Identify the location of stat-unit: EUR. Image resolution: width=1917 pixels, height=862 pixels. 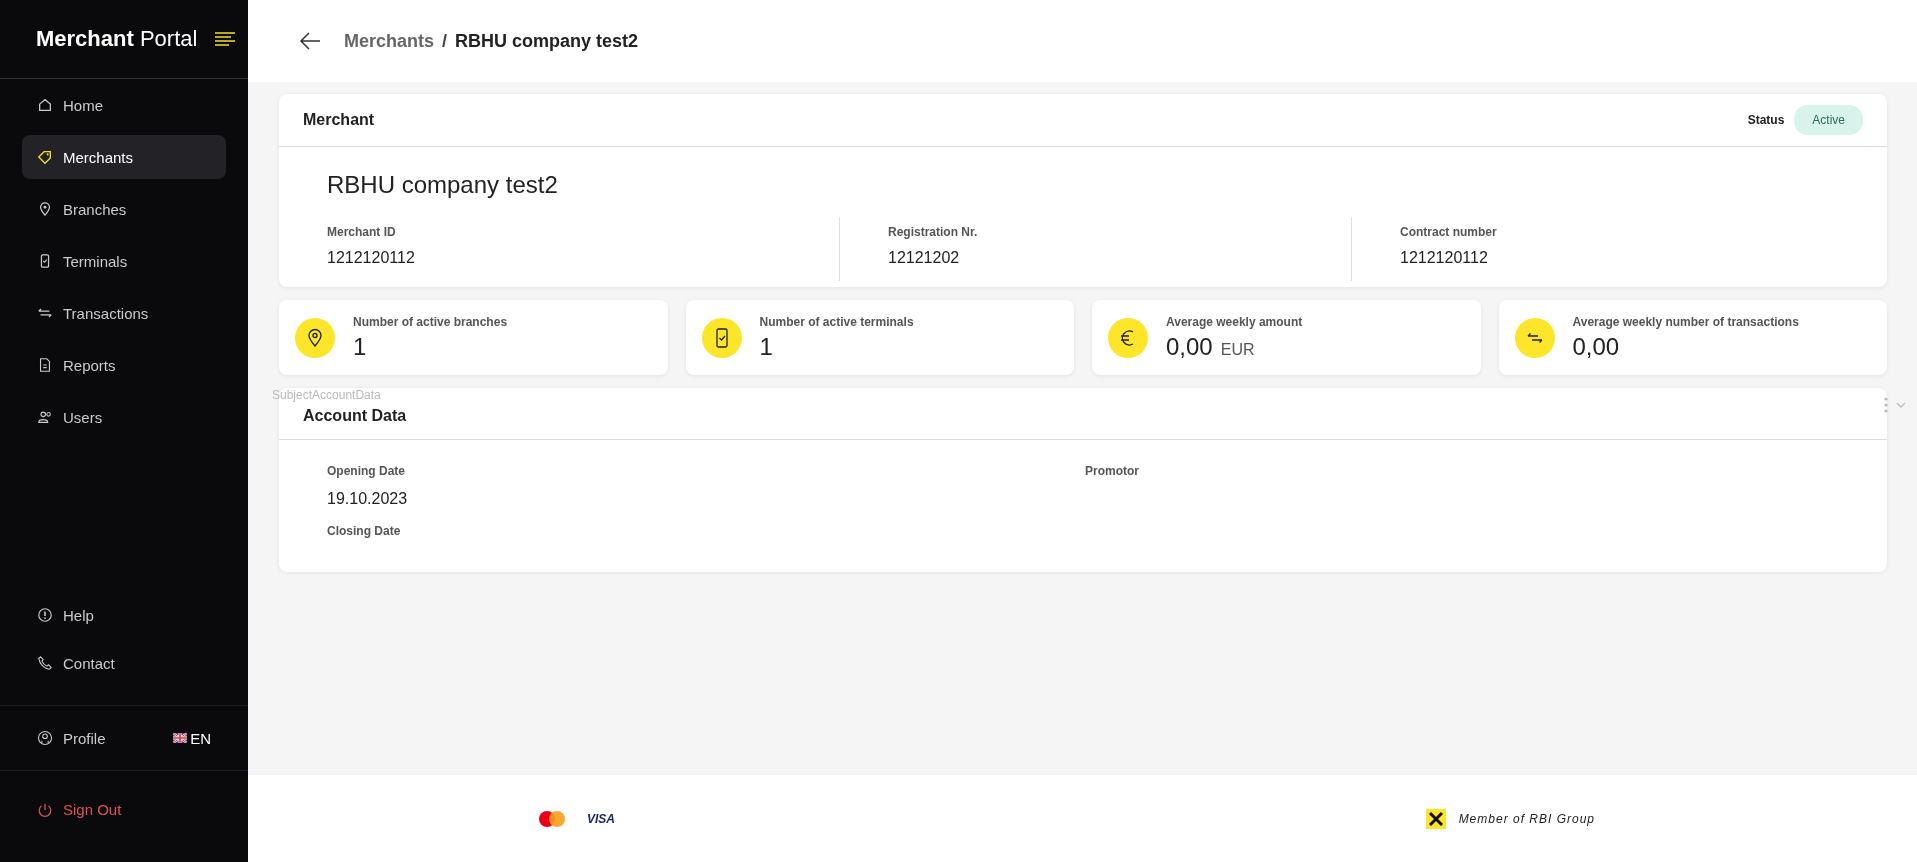
(1237, 349).